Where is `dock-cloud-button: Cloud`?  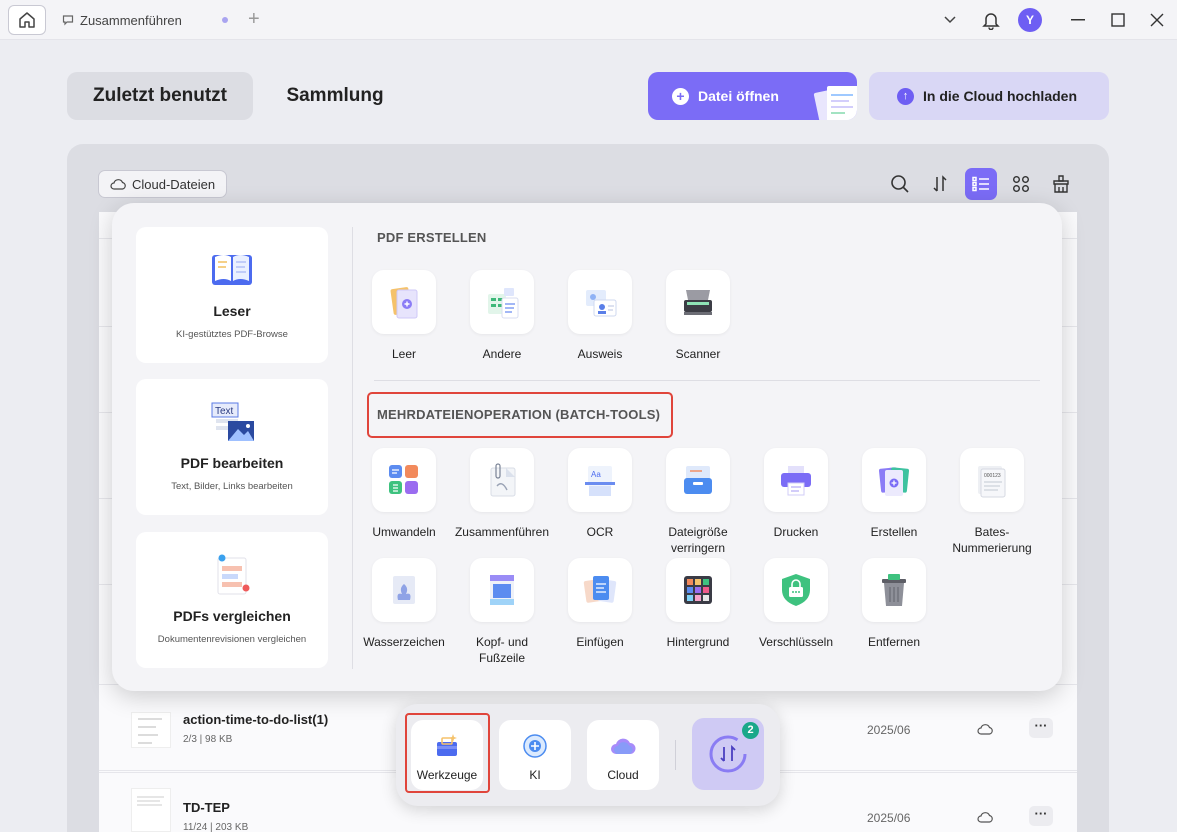
dock-cloud-button: Cloud is located at coordinates (623, 755).